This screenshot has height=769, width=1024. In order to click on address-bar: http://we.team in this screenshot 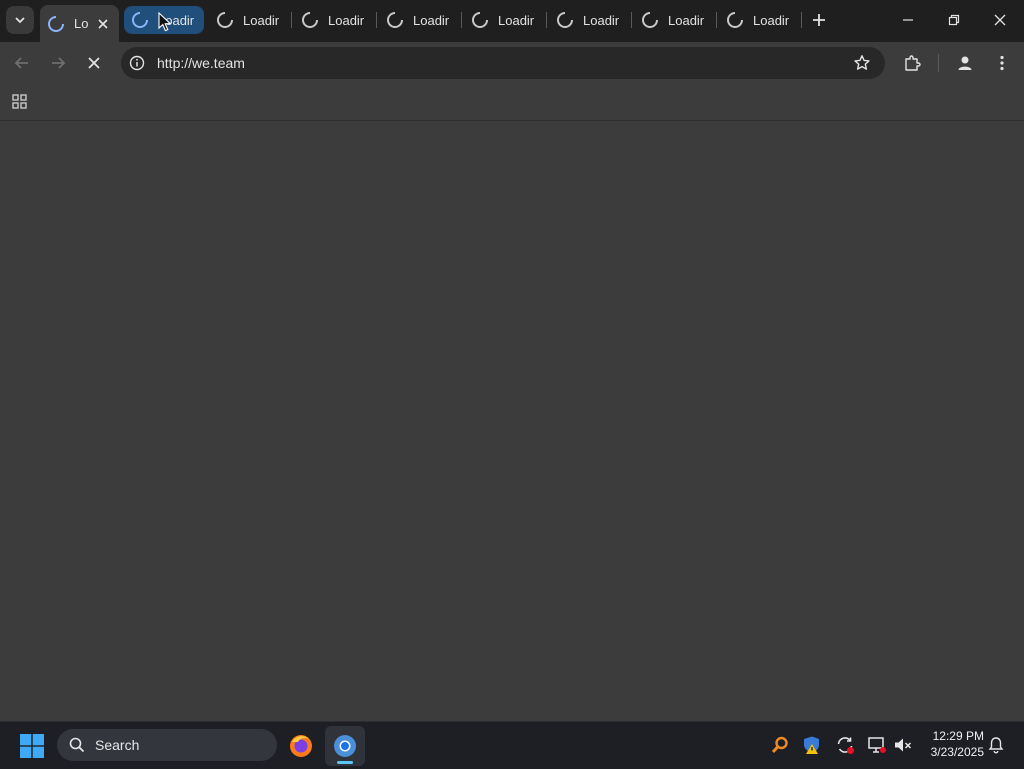, I will do `click(503, 63)`.